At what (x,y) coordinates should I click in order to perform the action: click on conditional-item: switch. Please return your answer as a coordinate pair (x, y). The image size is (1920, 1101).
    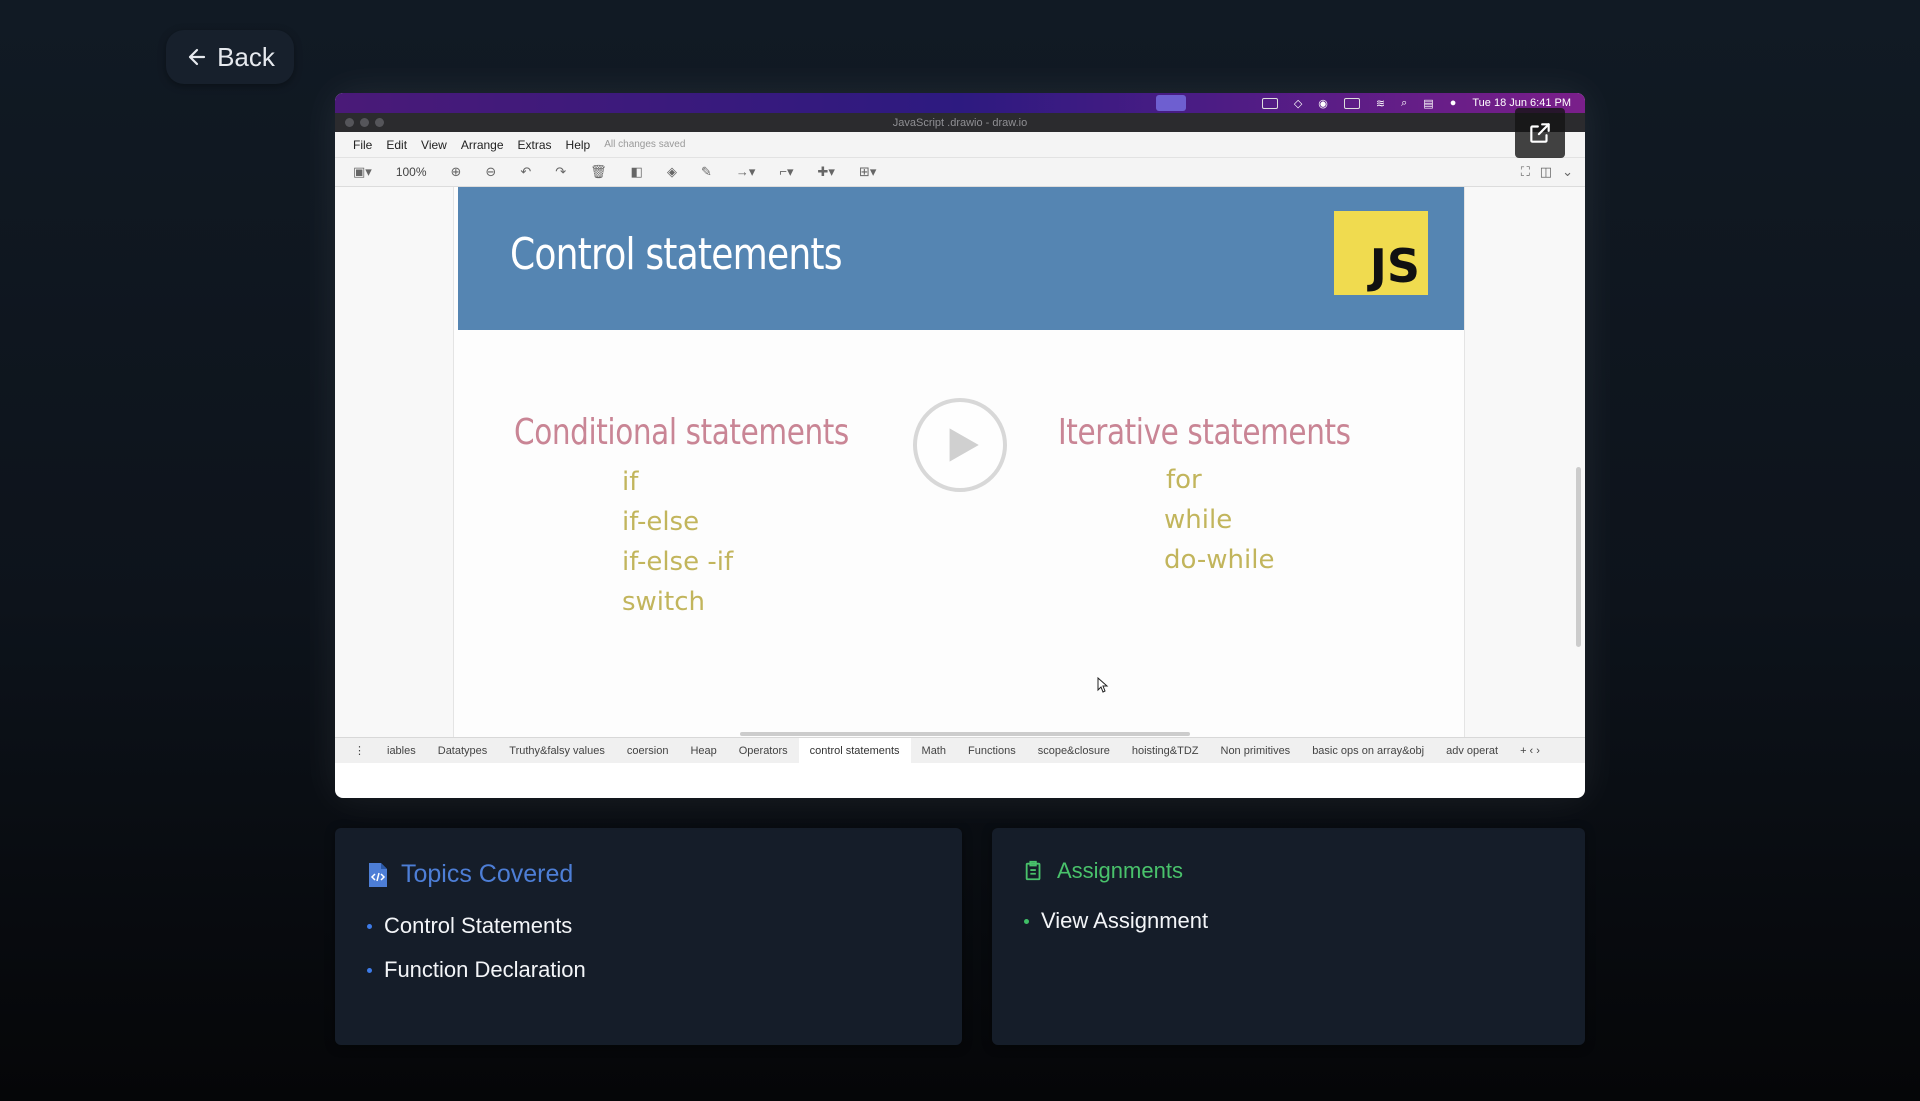
    Looking at the image, I should click on (664, 602).